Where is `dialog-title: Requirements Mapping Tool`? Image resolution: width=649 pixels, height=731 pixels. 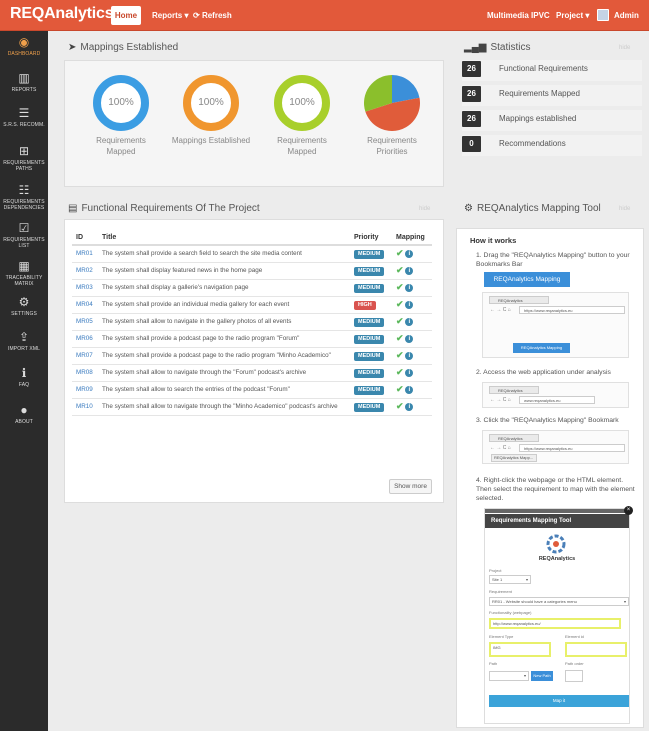
dialog-title: Requirements Mapping Tool is located at coordinates (557, 521).